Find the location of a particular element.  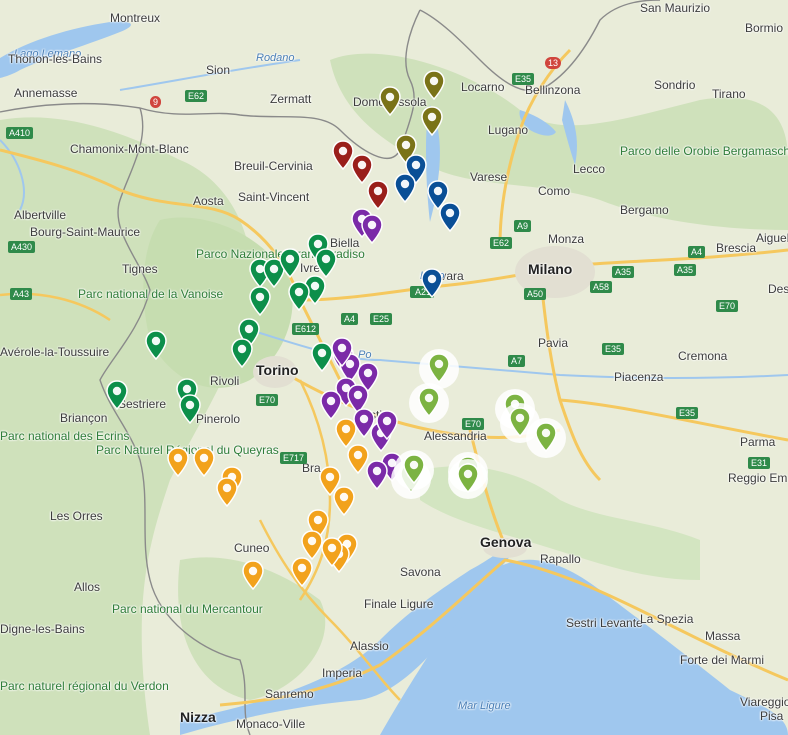

place-label: Parma is located at coordinates (758, 442).